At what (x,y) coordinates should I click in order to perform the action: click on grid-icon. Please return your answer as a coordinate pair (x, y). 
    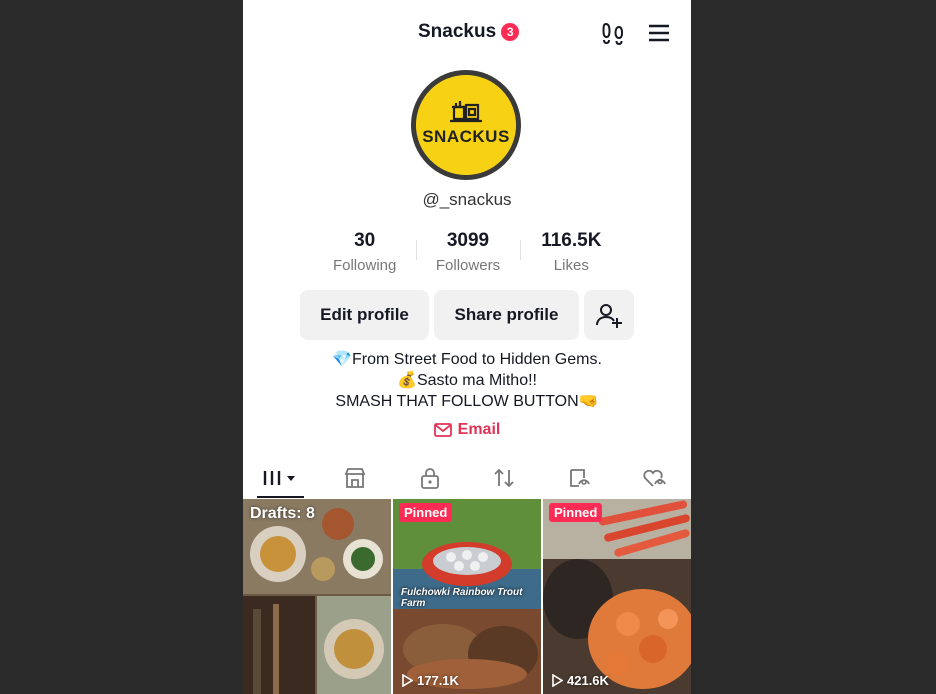
    Looking at the image, I should click on (280, 478).